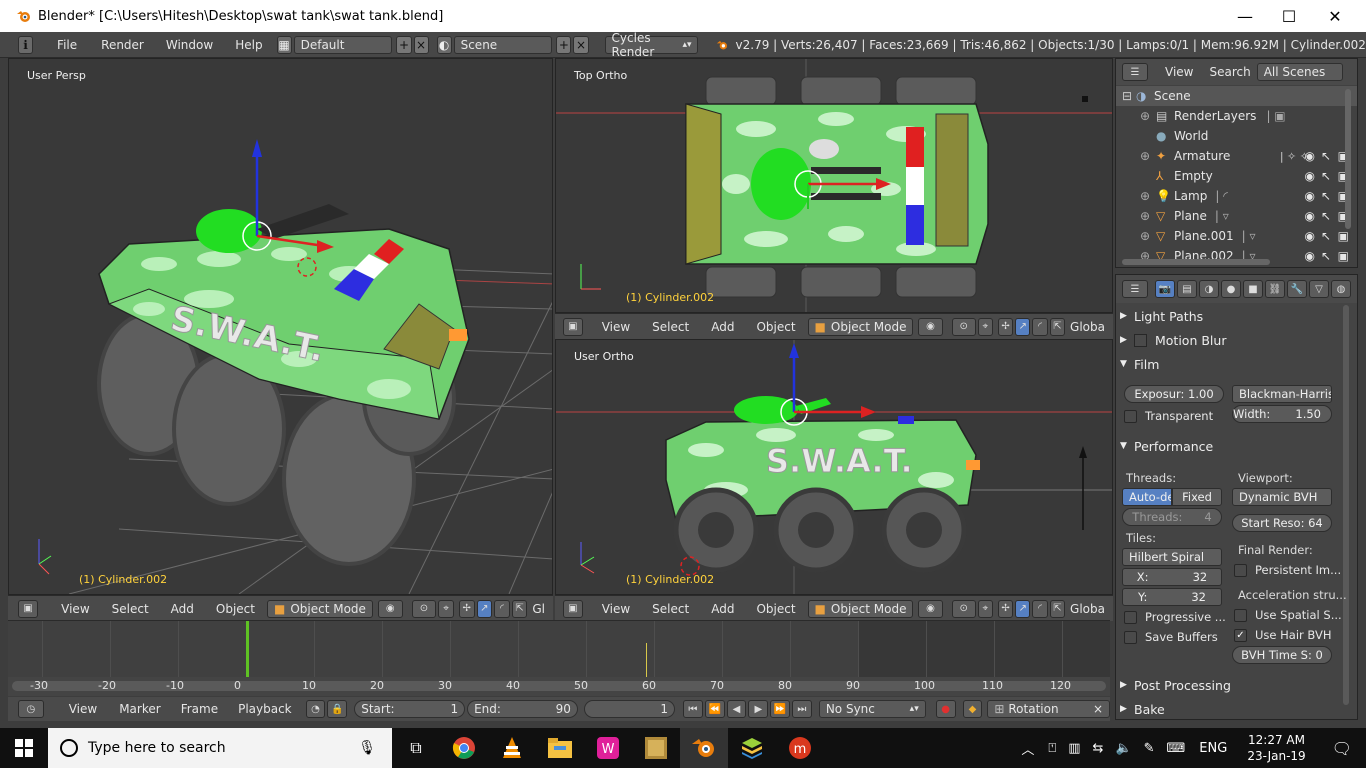 This screenshot has width=1366, height=768. I want to click on scene-icon: ◐, so click(444, 44).